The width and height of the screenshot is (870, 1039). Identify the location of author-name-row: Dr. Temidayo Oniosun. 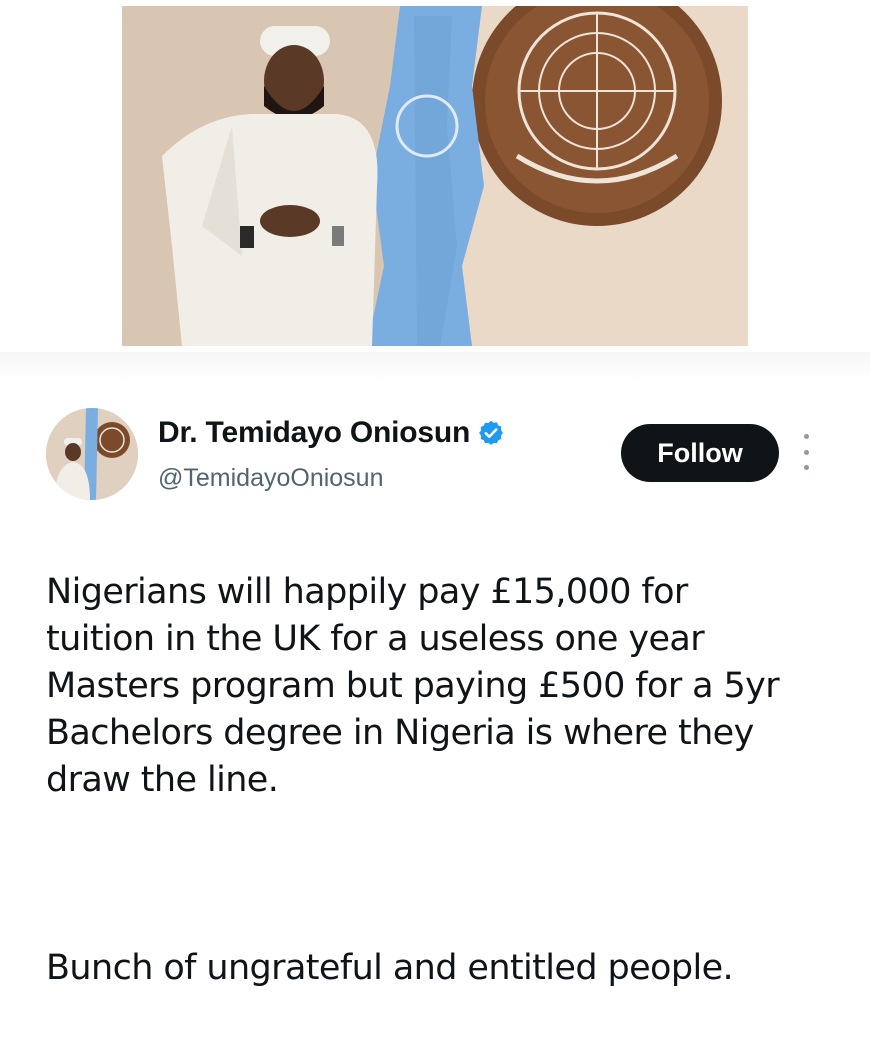
(331, 433).